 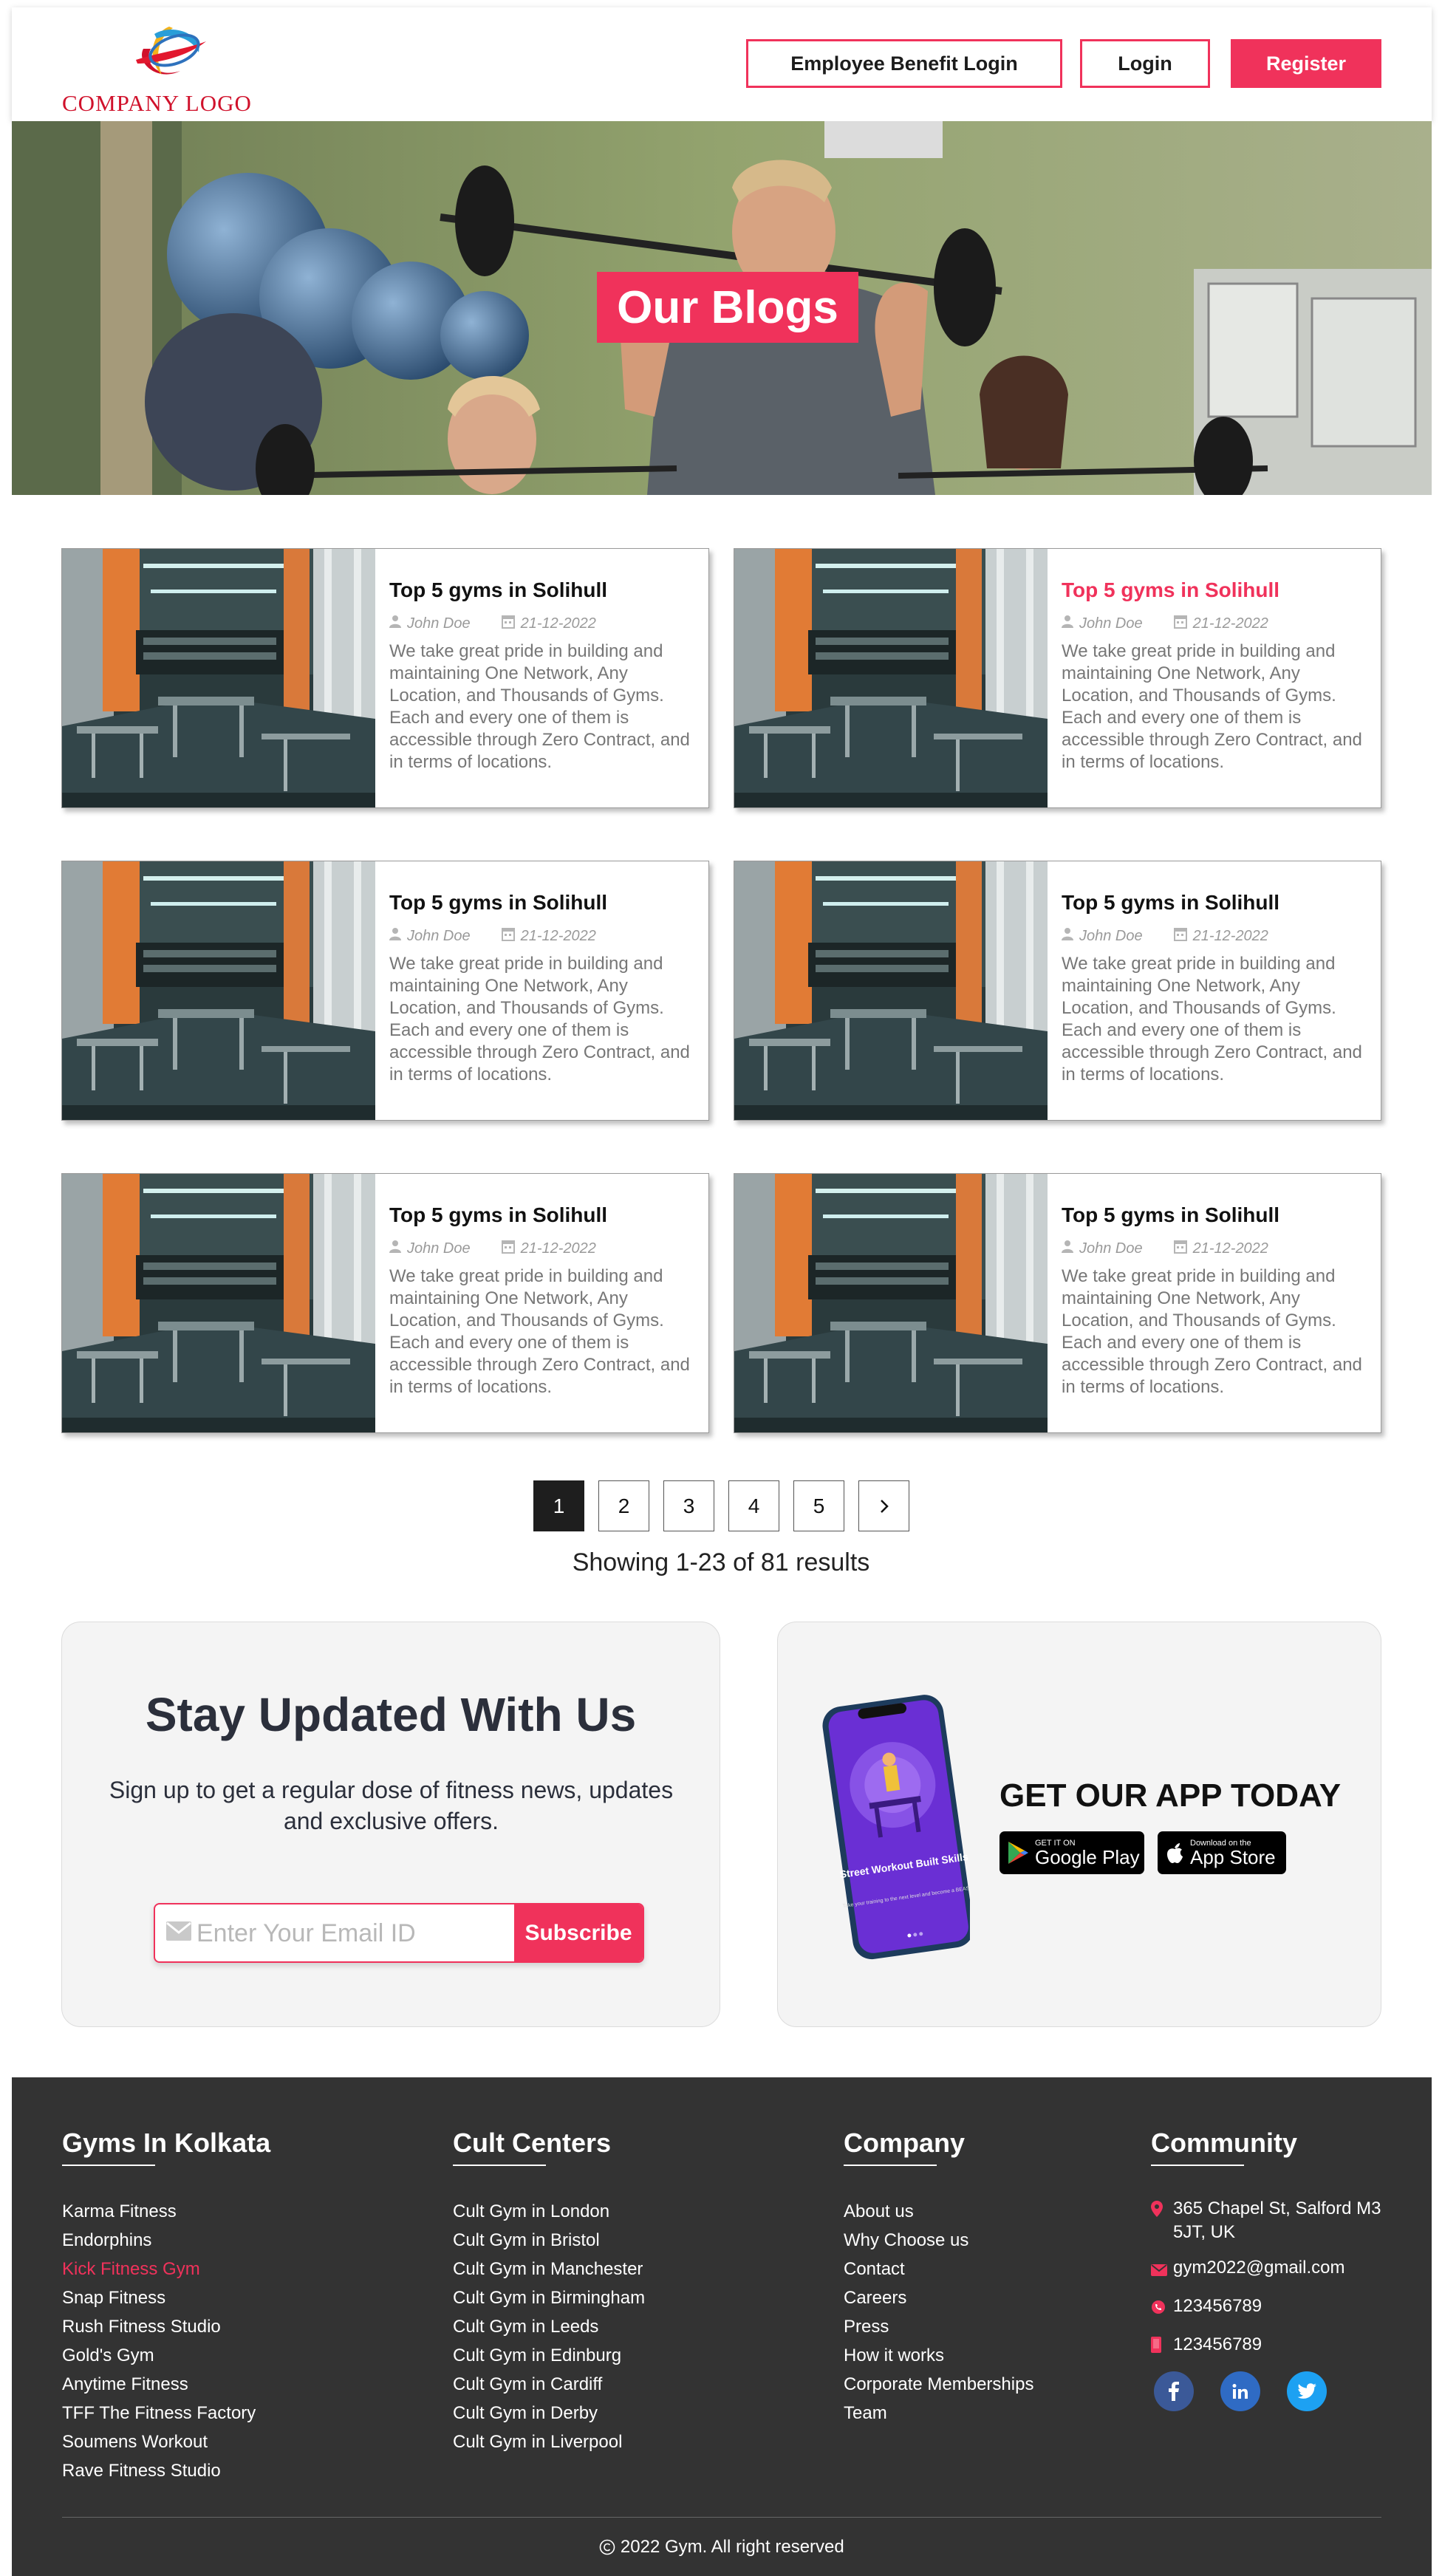 I want to click on twitter-icon, so click(x=1307, y=2391).